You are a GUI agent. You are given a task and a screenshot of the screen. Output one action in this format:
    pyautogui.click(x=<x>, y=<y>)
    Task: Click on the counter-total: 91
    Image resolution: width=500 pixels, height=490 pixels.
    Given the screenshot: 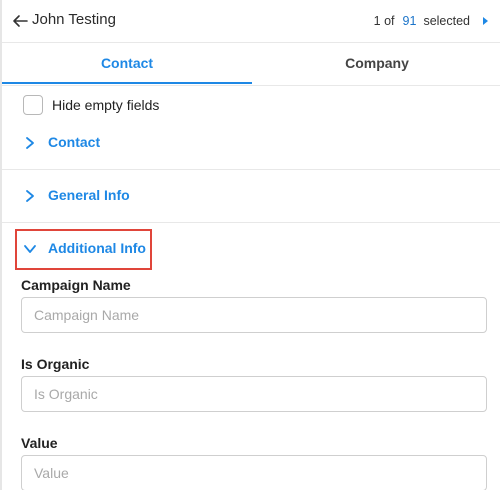 What is the action you would take?
    pyautogui.click(x=409, y=21)
    